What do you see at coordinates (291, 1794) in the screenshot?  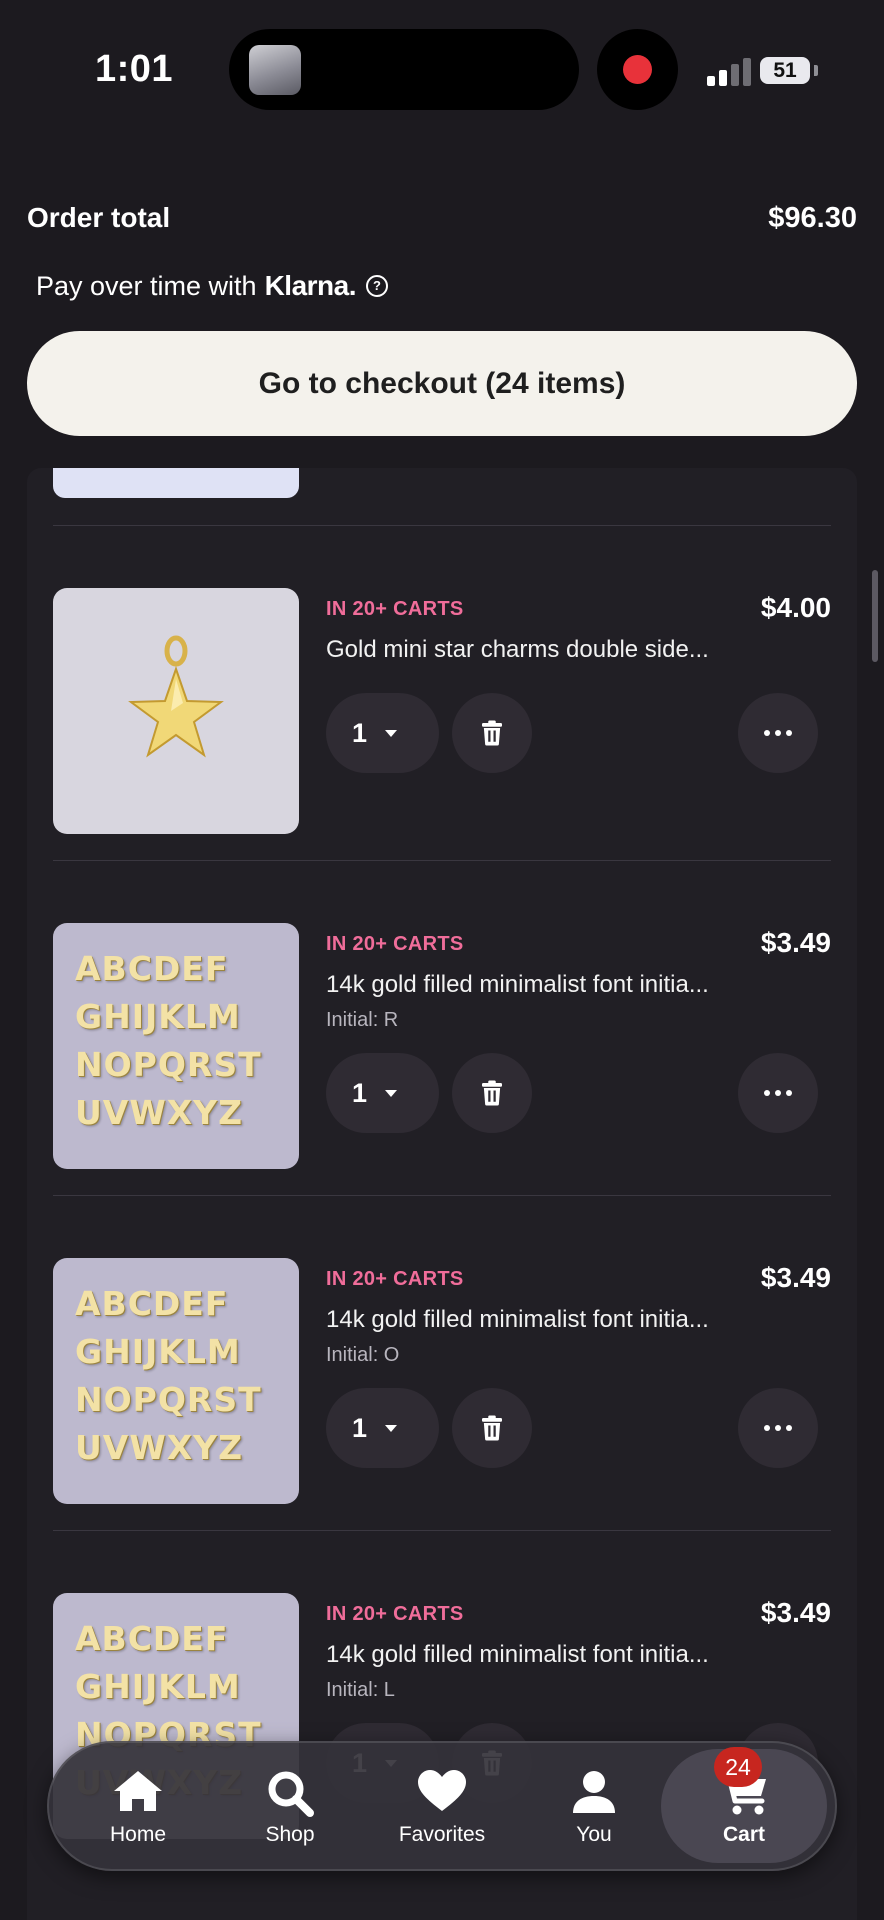 I see `search-icon` at bounding box center [291, 1794].